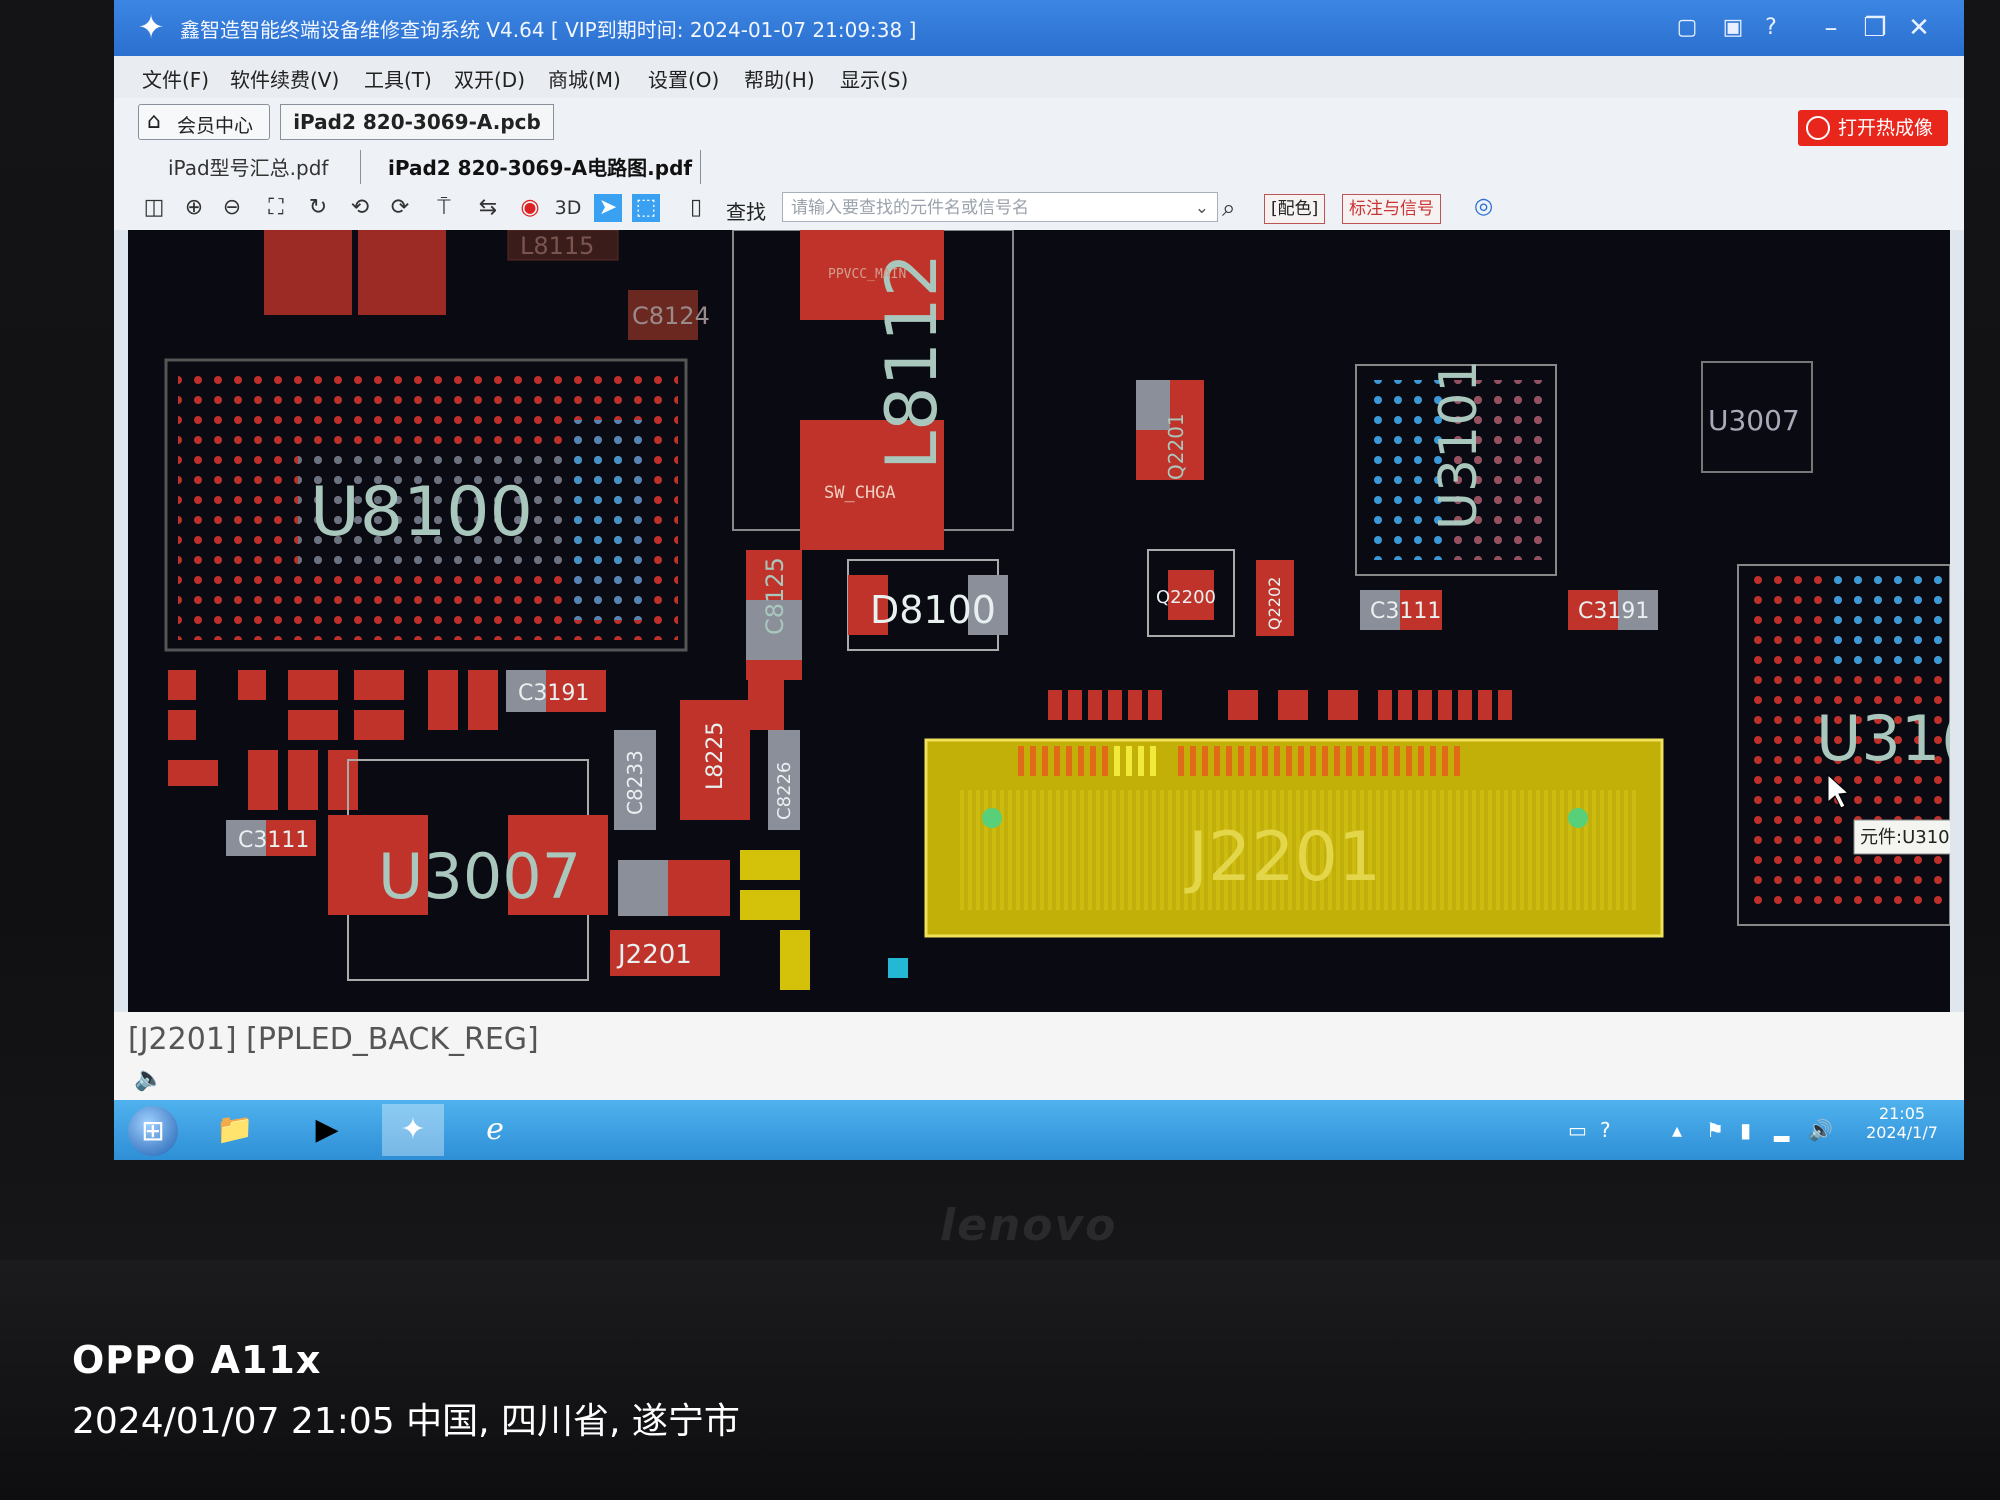  What do you see at coordinates (584, 78) in the screenshot?
I see `menu-store: 商城(M)` at bounding box center [584, 78].